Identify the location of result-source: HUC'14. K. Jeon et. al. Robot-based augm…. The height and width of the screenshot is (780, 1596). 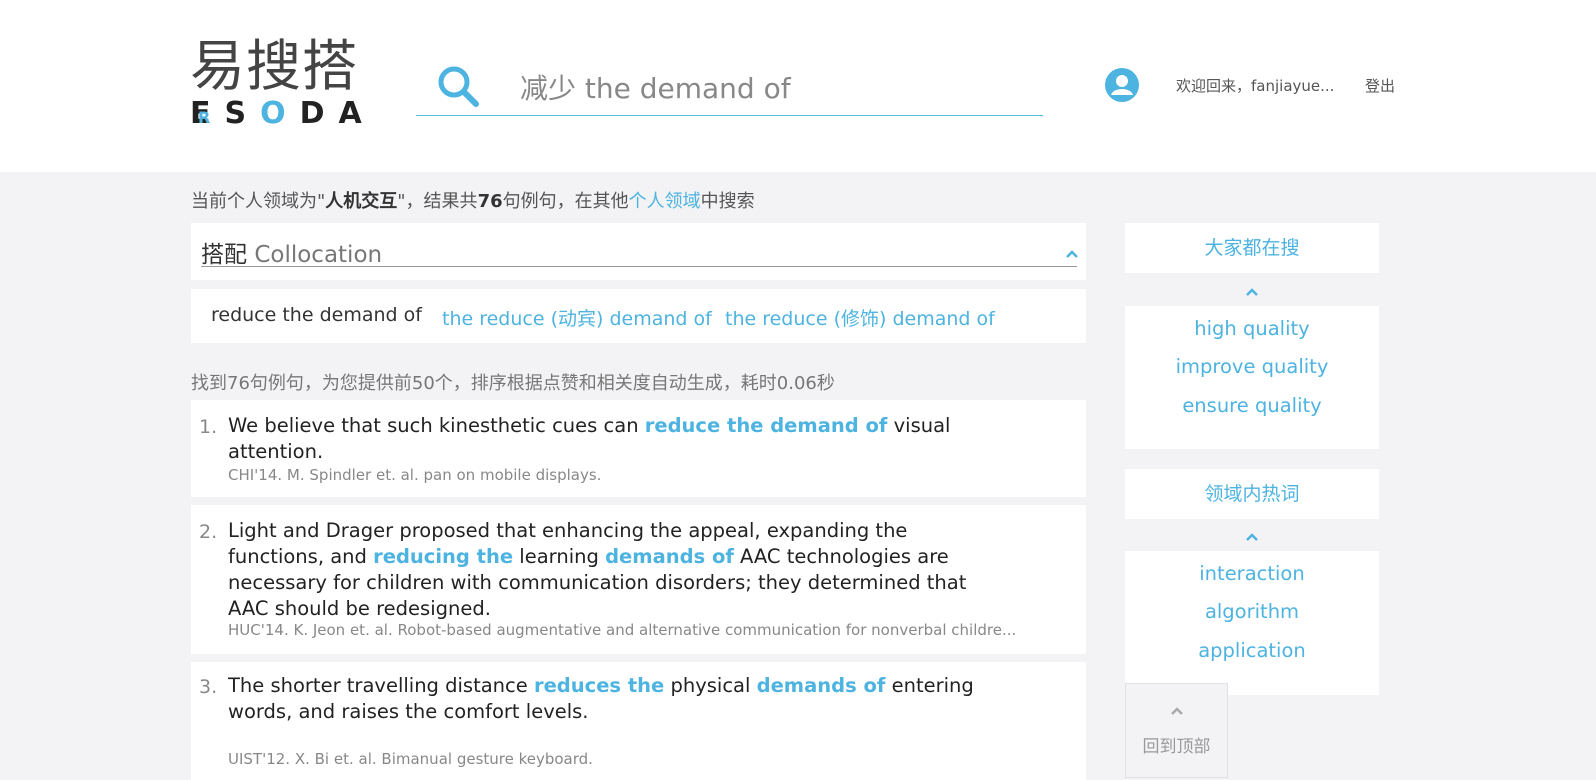
(622, 630).